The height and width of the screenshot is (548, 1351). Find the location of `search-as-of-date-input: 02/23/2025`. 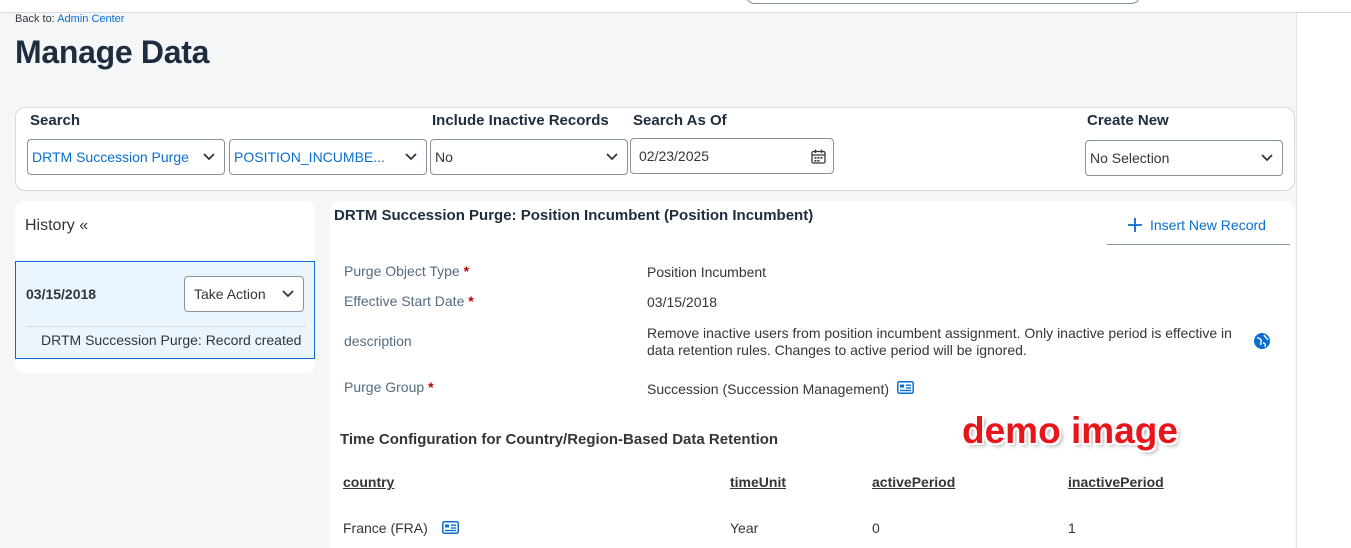

search-as-of-date-input: 02/23/2025 is located at coordinates (732, 156).